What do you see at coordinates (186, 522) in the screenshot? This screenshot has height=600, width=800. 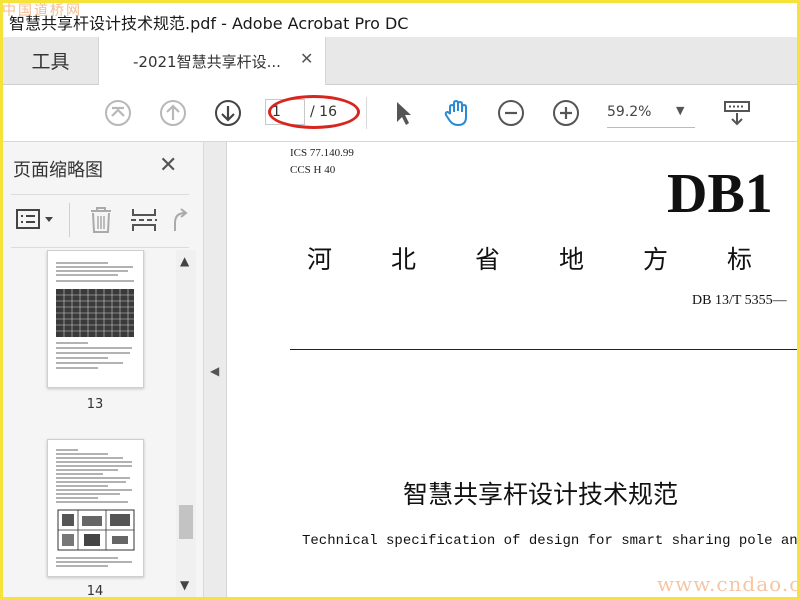 I see `scroll-thumb` at bounding box center [186, 522].